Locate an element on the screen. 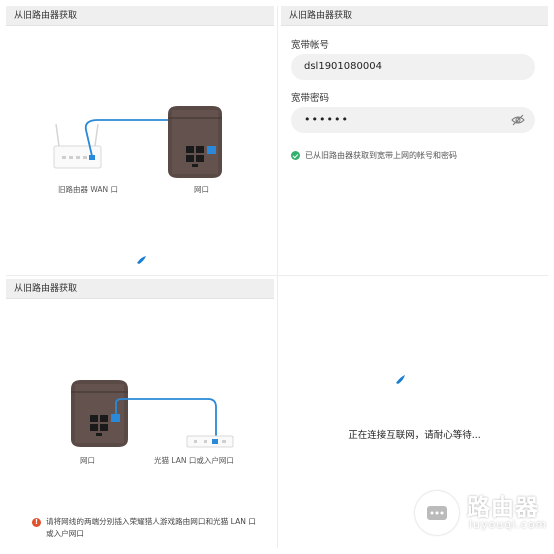 The height and width of the screenshot is (554, 554). modem-connection-illustration is located at coordinates (152, 414).